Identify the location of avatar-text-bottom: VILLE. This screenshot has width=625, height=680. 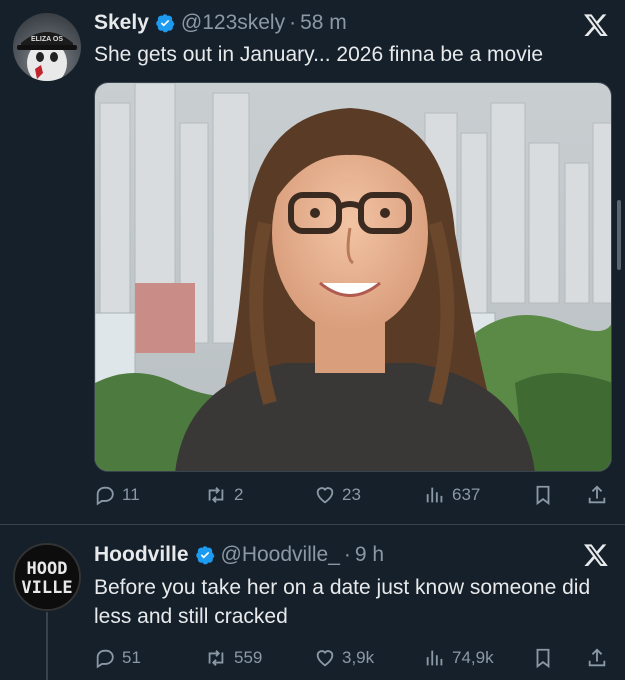
(46, 588).